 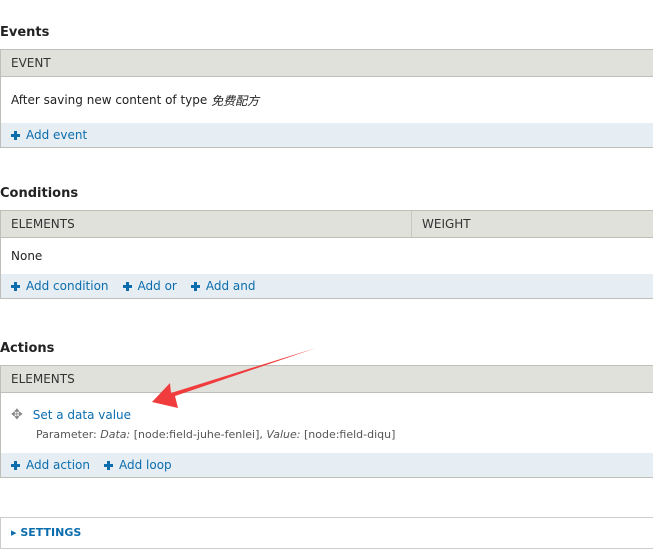 I want to click on param-data-label: Data:, so click(x=115, y=434).